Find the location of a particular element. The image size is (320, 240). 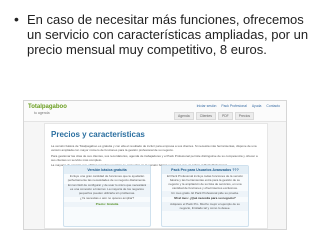

site-logo: Totalpagaboo tu agenda is located at coordinates (53, 111).